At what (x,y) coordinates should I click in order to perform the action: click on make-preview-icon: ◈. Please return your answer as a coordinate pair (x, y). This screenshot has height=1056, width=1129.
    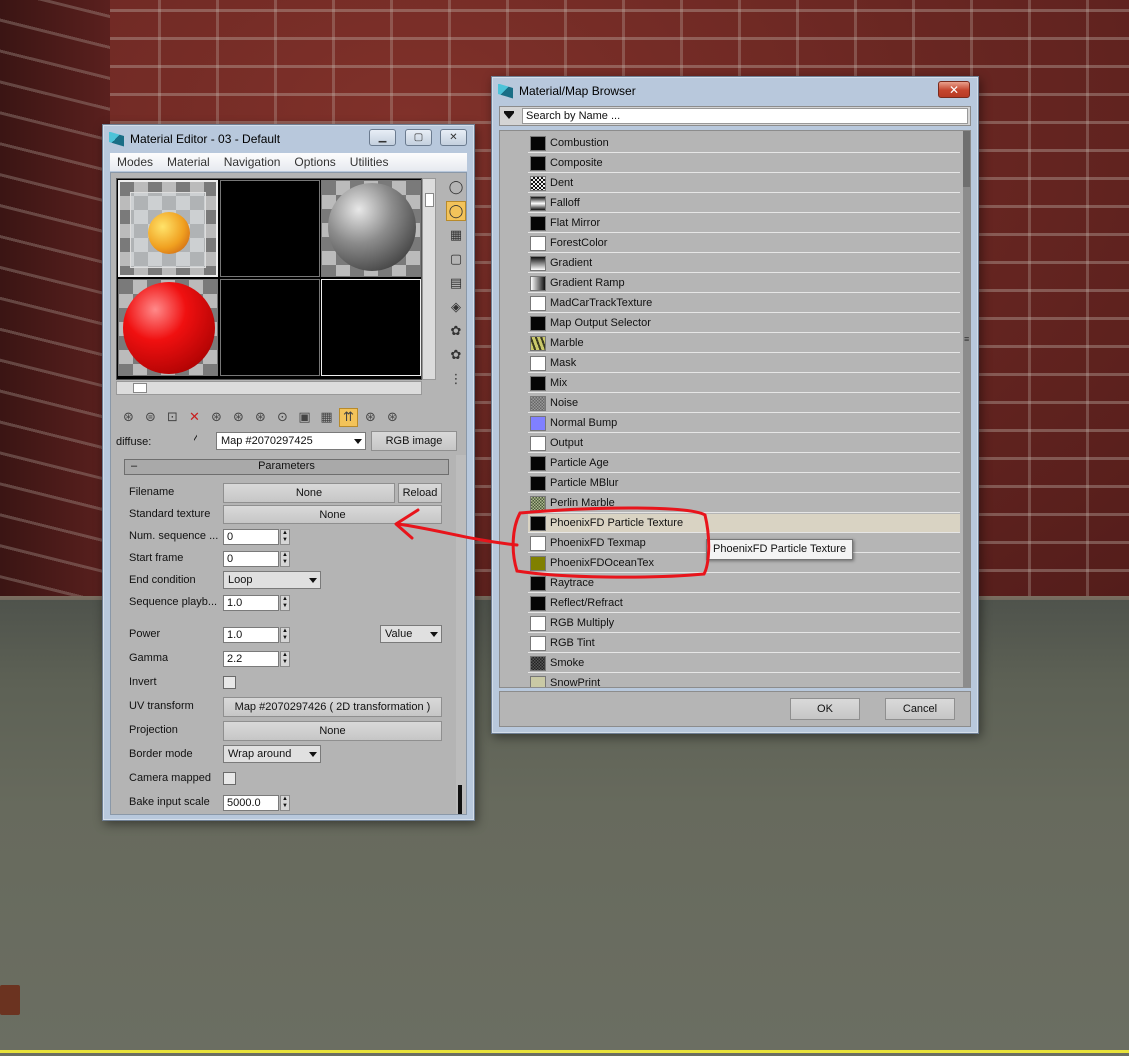
    Looking at the image, I should click on (456, 307).